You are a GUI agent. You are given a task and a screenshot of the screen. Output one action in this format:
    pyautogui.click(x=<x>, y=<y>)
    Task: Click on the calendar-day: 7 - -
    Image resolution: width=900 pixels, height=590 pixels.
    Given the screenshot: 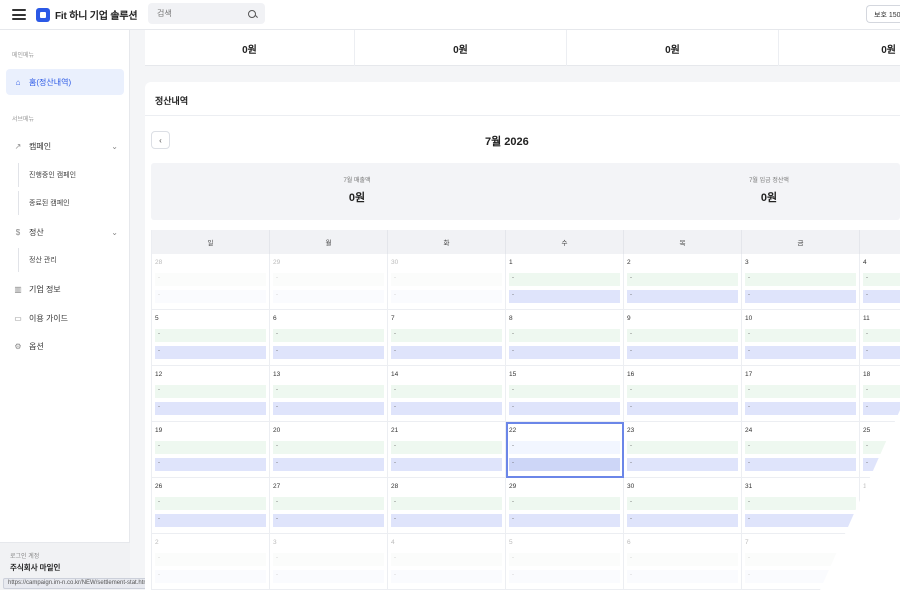 What is the action you would take?
    pyautogui.click(x=447, y=338)
    